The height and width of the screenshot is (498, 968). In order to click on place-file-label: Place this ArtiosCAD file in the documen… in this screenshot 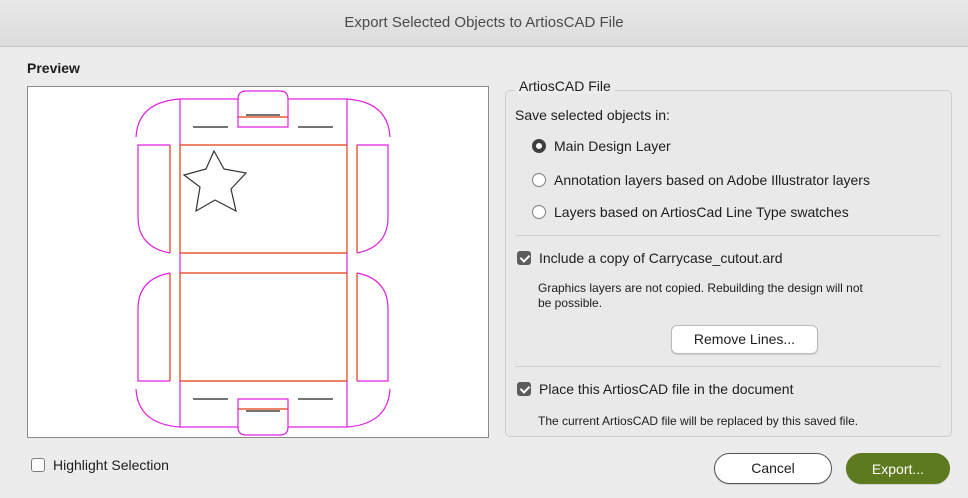, I will do `click(666, 389)`.